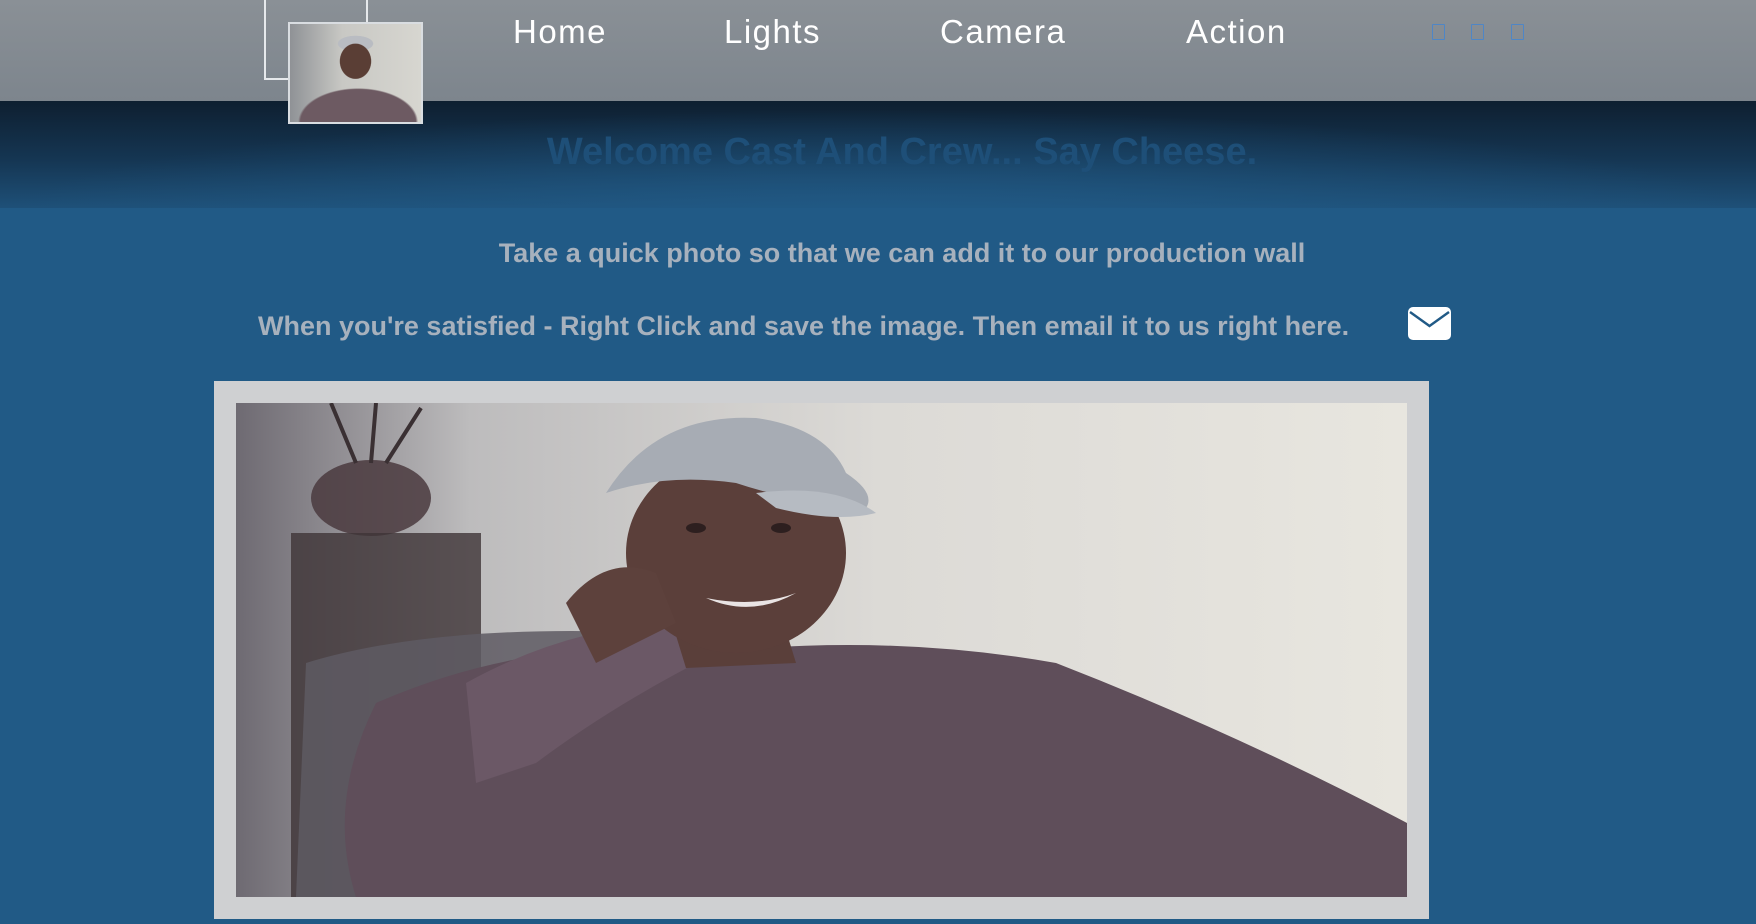  Describe the element at coordinates (560, 32) in the screenshot. I see `nav-item-home: Home` at that location.